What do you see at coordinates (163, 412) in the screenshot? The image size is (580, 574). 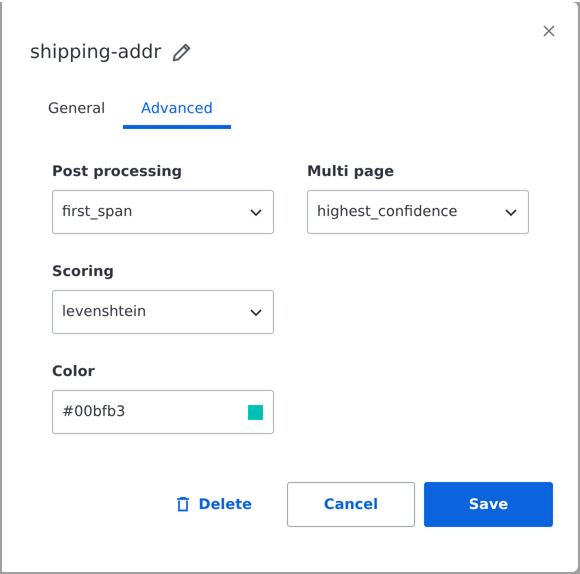 I see `color-field: #00bfb3` at bounding box center [163, 412].